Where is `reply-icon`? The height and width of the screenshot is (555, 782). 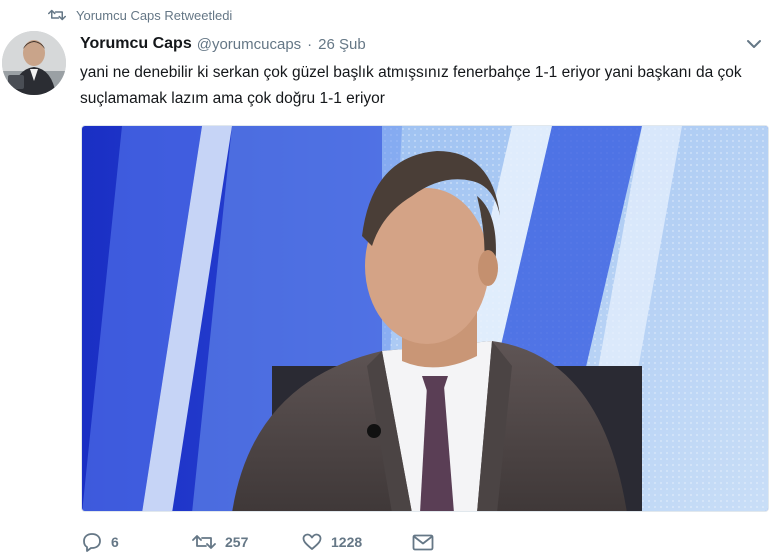
reply-icon is located at coordinates (92, 542).